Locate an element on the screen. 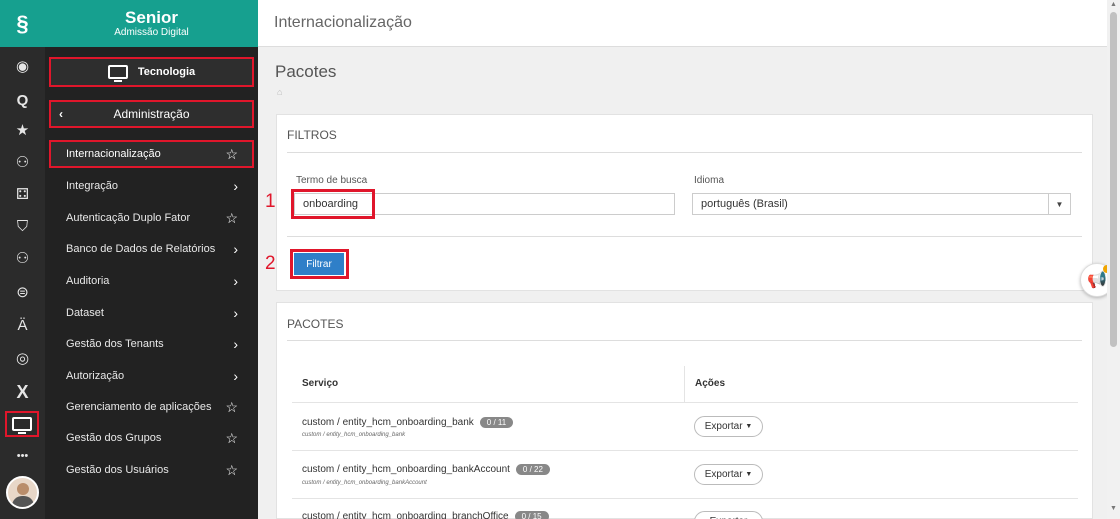 This screenshot has height=519, width=1120. language-select-value: português (Brasil) is located at coordinates (744, 204).